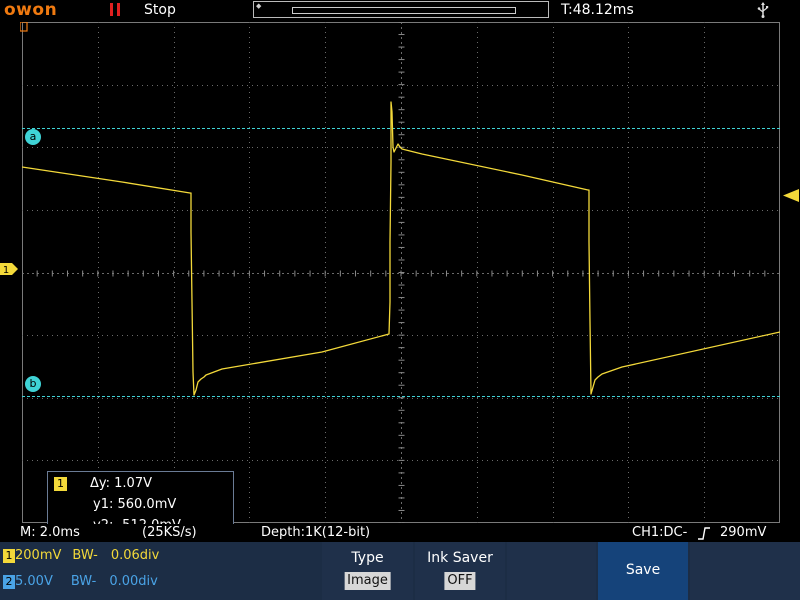 Image resolution: width=800 pixels, height=600 pixels. What do you see at coordinates (367, 558) in the screenshot?
I see `menu-type-title: Type` at bounding box center [367, 558].